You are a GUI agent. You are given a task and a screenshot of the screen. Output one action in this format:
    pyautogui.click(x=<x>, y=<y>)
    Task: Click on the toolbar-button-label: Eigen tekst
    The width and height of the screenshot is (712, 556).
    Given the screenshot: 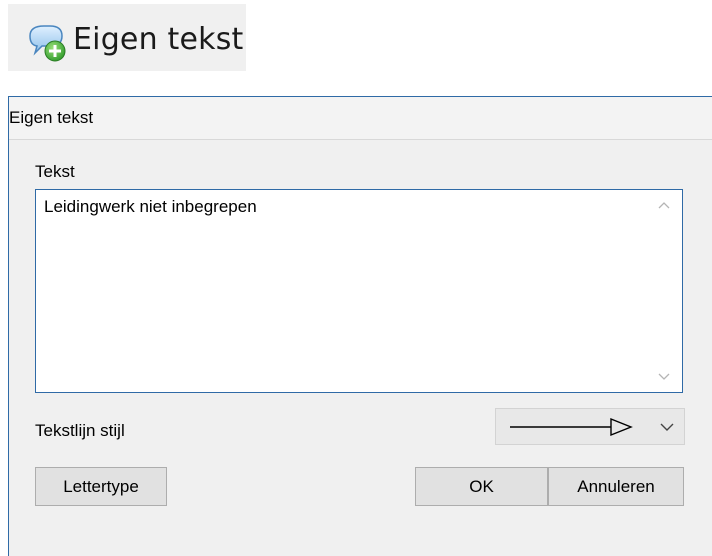 What is the action you would take?
    pyautogui.click(x=158, y=39)
    